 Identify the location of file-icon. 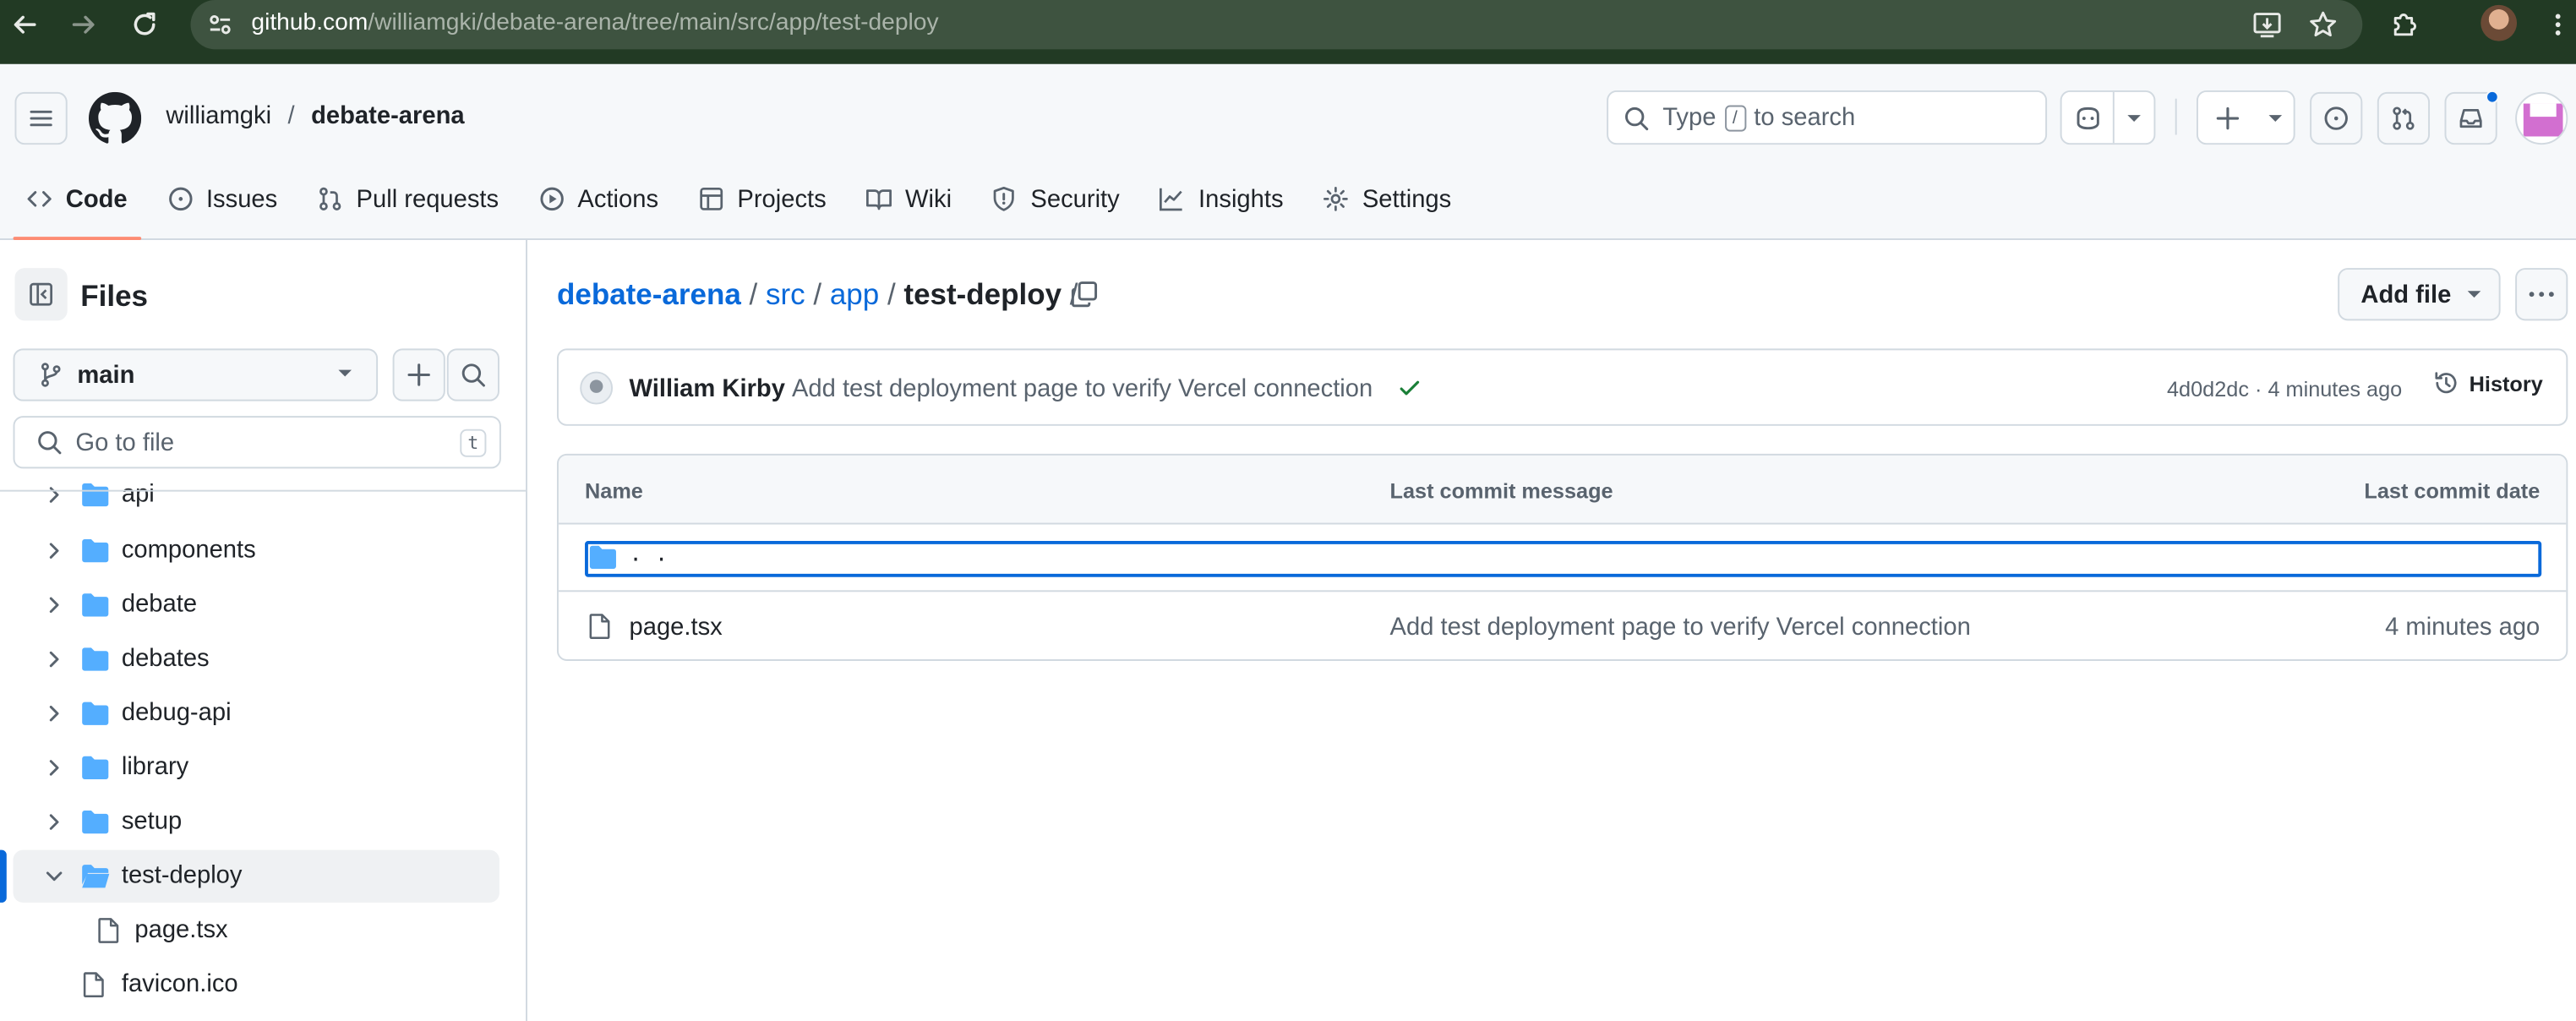
(599, 627).